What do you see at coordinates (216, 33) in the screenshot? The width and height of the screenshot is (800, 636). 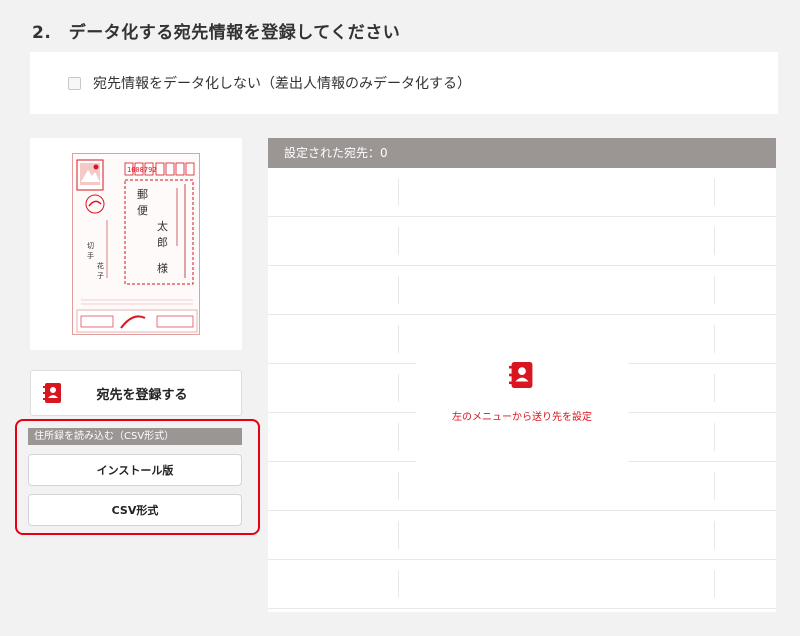 I see `section-title: 2. データ化する宛先情報を登録してください` at bounding box center [216, 33].